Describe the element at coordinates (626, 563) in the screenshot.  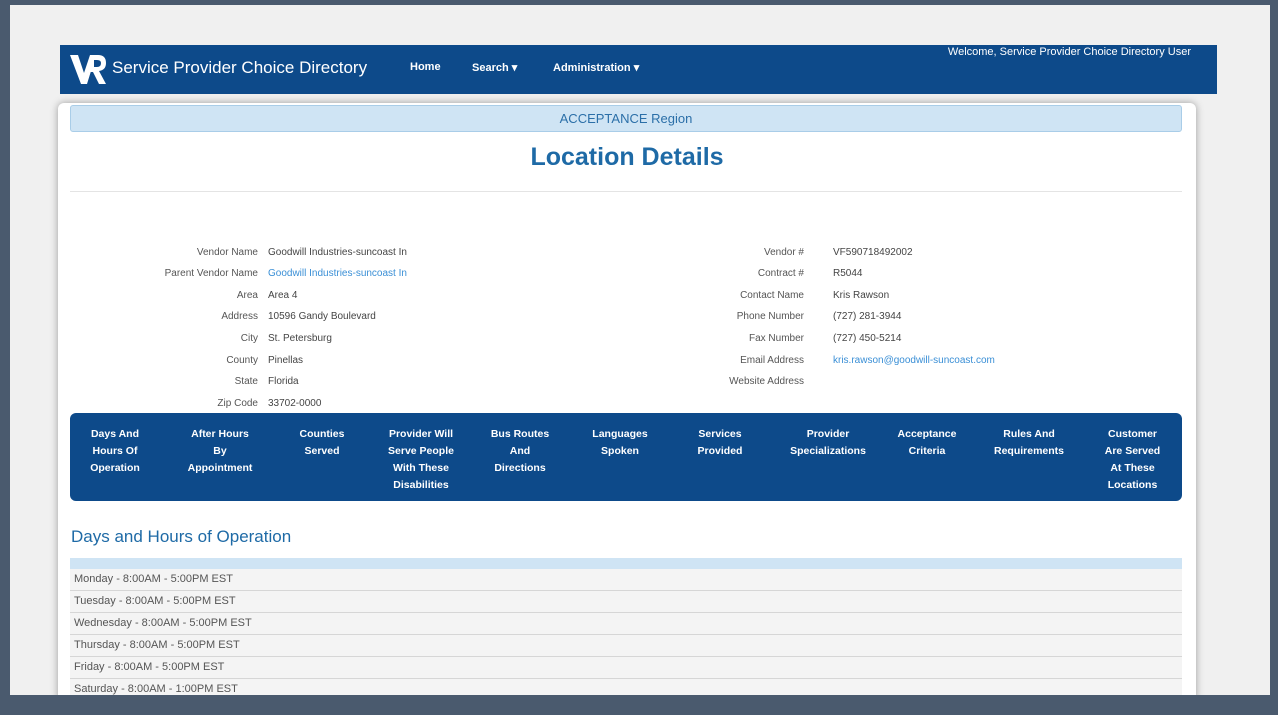
I see `hours-table-header` at that location.